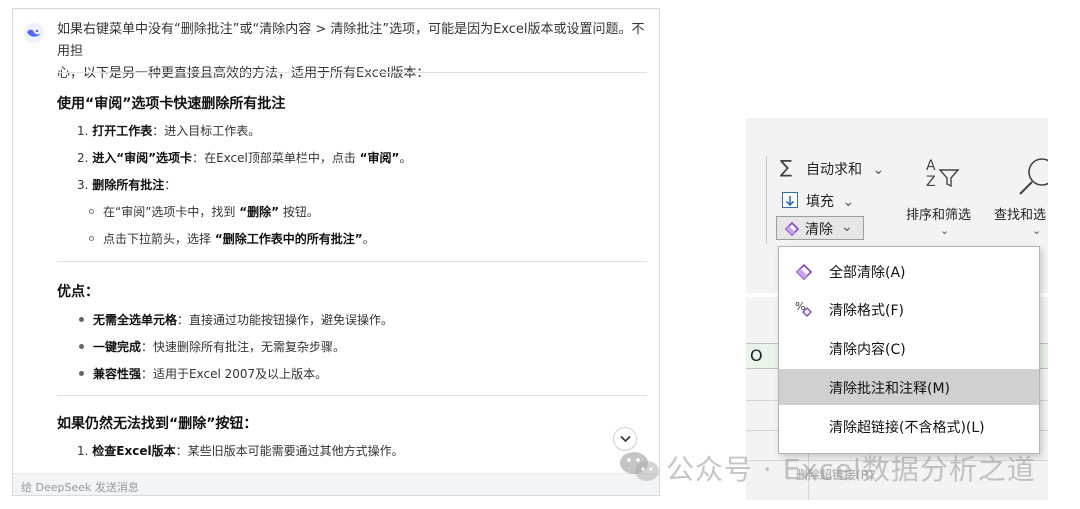 Image resolution: width=1080 pixels, height=509 pixels. What do you see at coordinates (299, 212) in the screenshot?
I see `substep-text-2: 按钮。` at bounding box center [299, 212].